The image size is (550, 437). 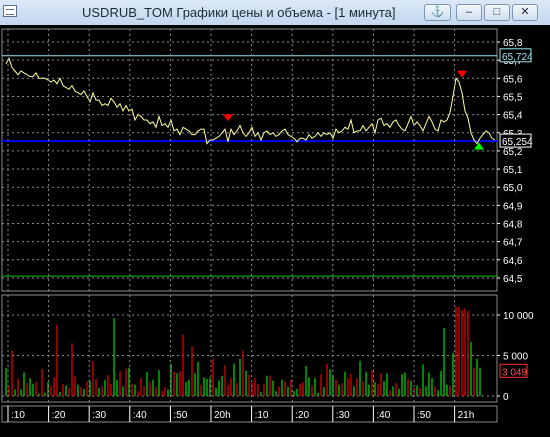 What do you see at coordinates (525, 12) in the screenshot?
I see `close-button: ✕` at bounding box center [525, 12].